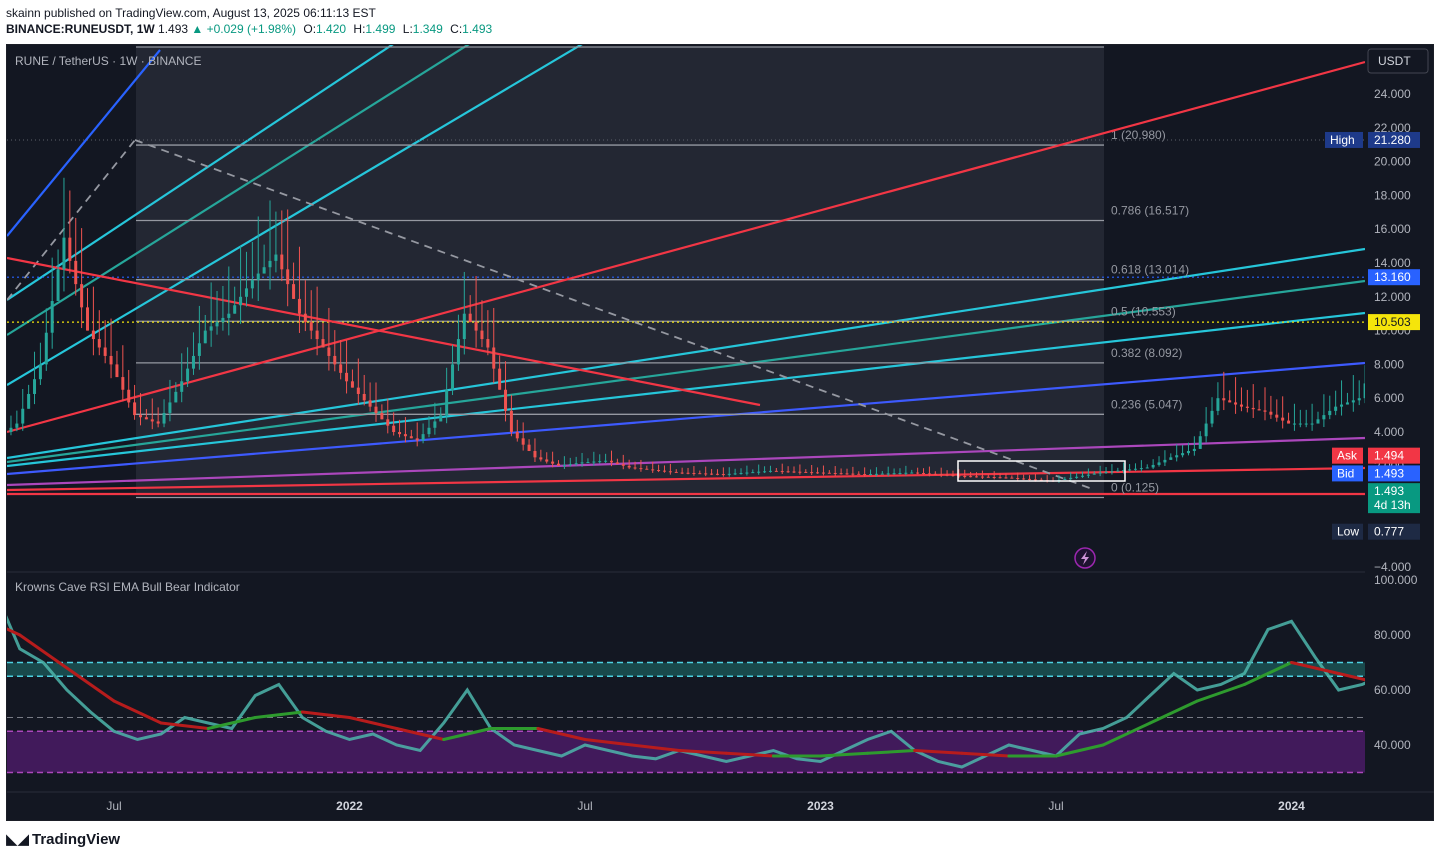 The image size is (1440, 857). What do you see at coordinates (113, 806) in the screenshot?
I see `time-tick-label: Jul` at bounding box center [113, 806].